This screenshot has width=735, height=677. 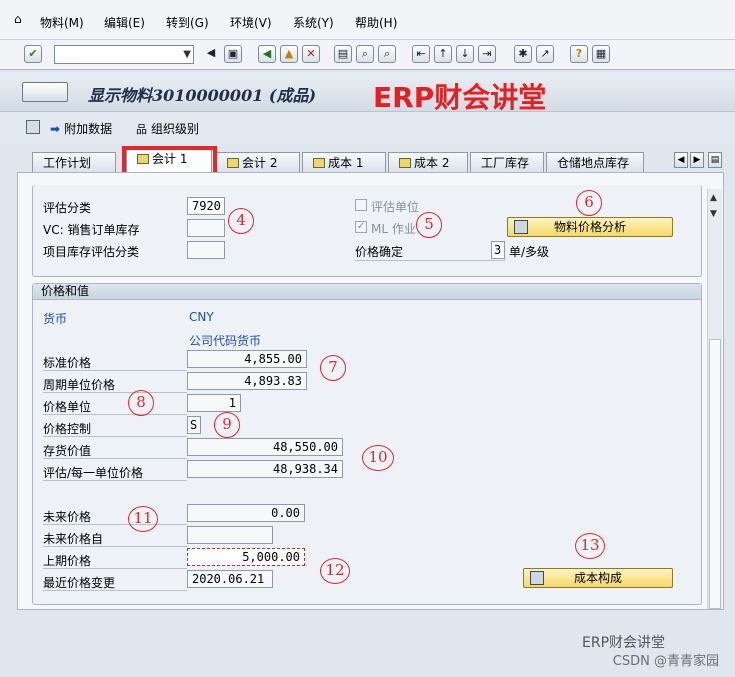 I want to click on previous-price-label: 上期价格, so click(x=67, y=561).